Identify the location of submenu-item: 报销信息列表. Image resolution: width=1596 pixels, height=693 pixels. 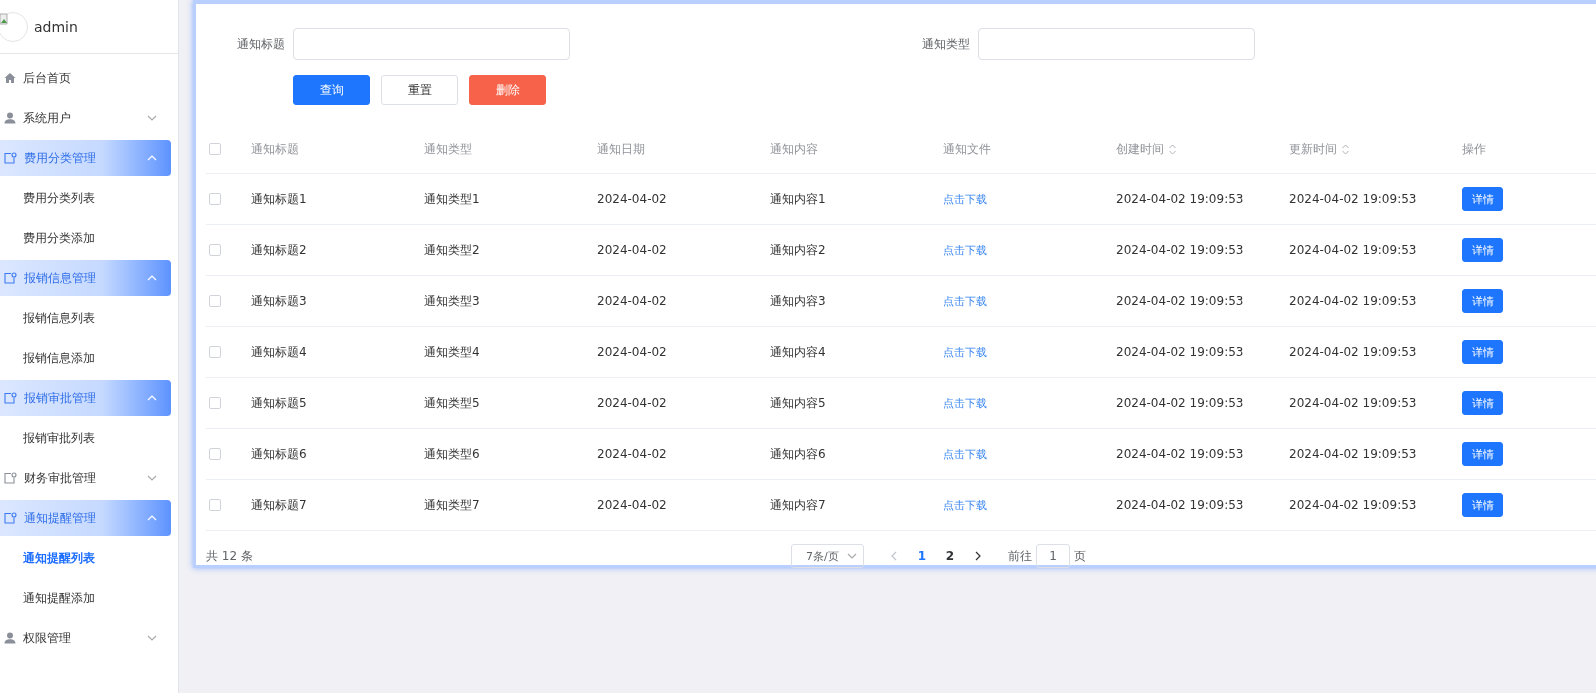
(89, 318).